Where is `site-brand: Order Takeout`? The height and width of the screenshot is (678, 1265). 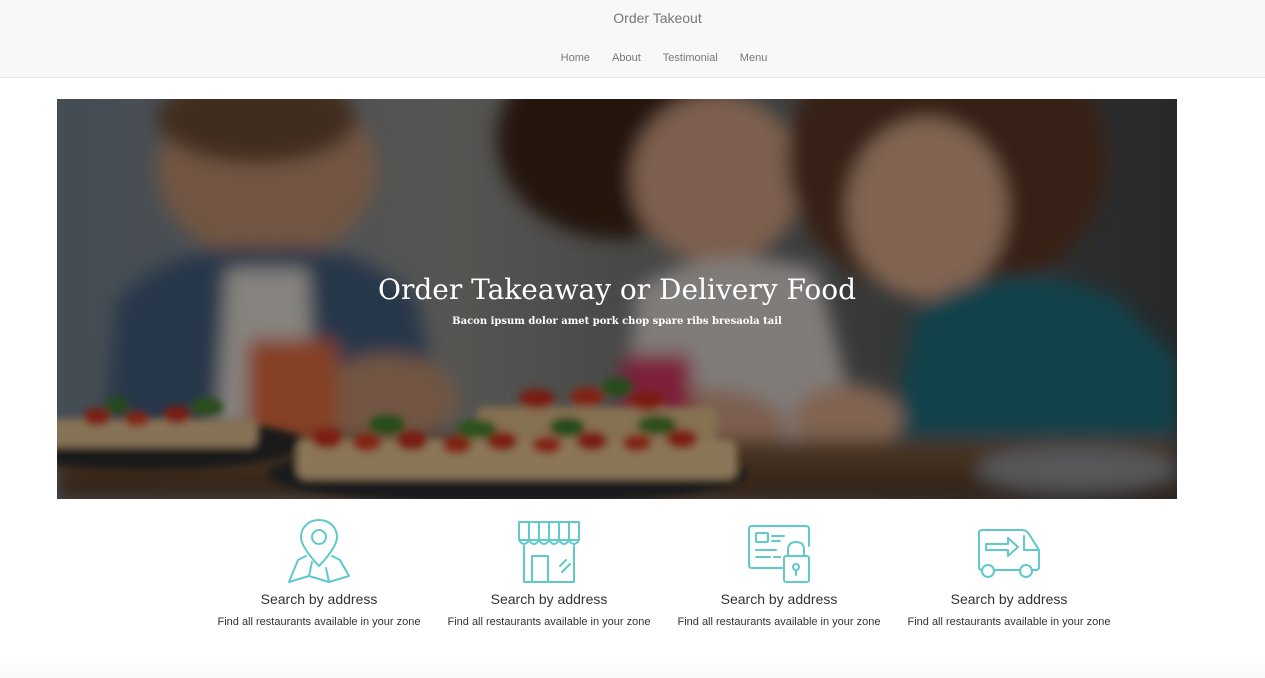 site-brand: Order Takeout is located at coordinates (632, 18).